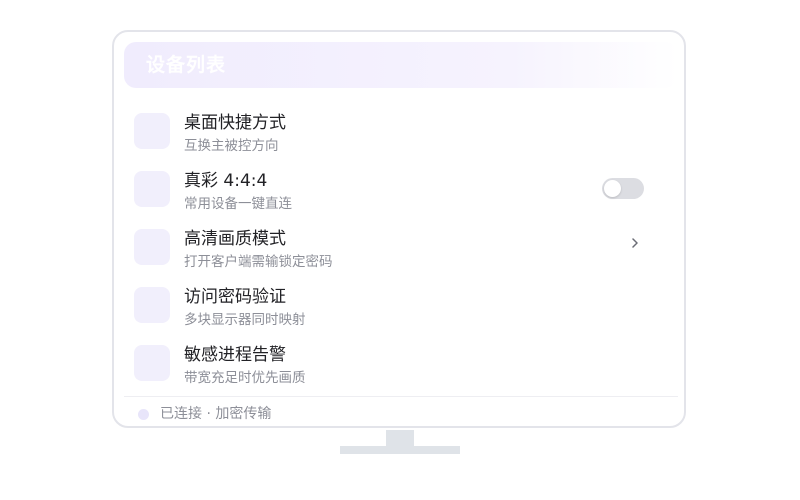 The image size is (800, 500). I want to click on monitor-stand-base, so click(400, 450).